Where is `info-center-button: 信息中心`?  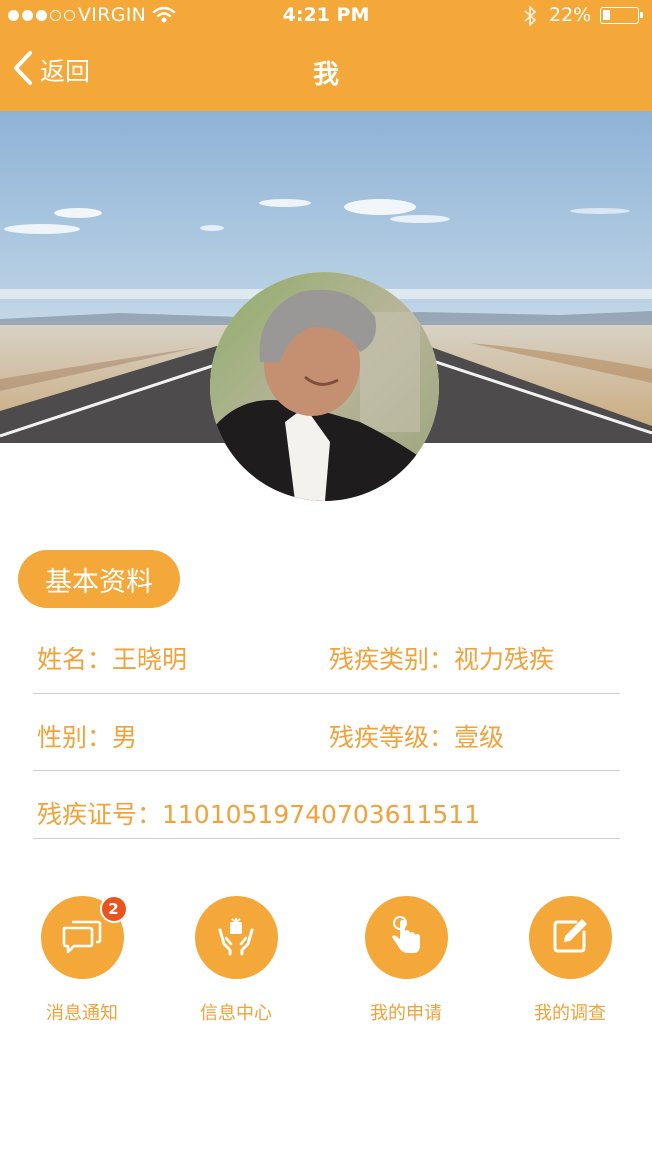 info-center-button: 信息中心 is located at coordinates (236, 960).